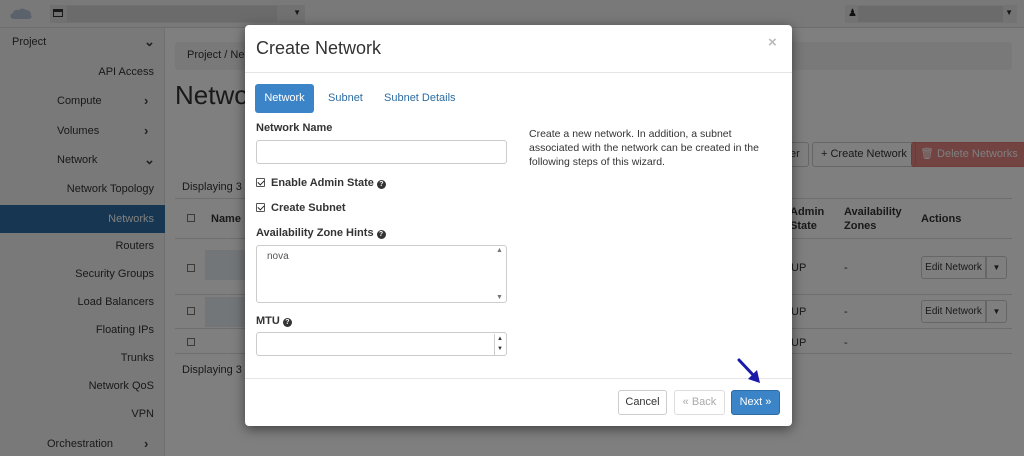 The width and height of the screenshot is (1024, 456). I want to click on annotation-arrow-icon, so click(748, 370).